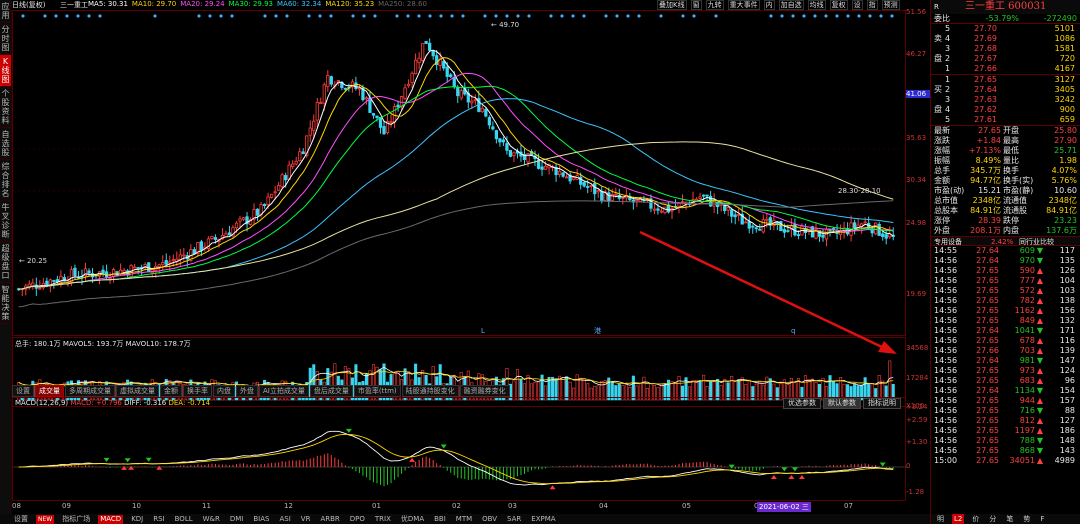 This screenshot has width=1080, height=524. I want to click on indicator-tab: 多周期成交量, so click(90, 391).